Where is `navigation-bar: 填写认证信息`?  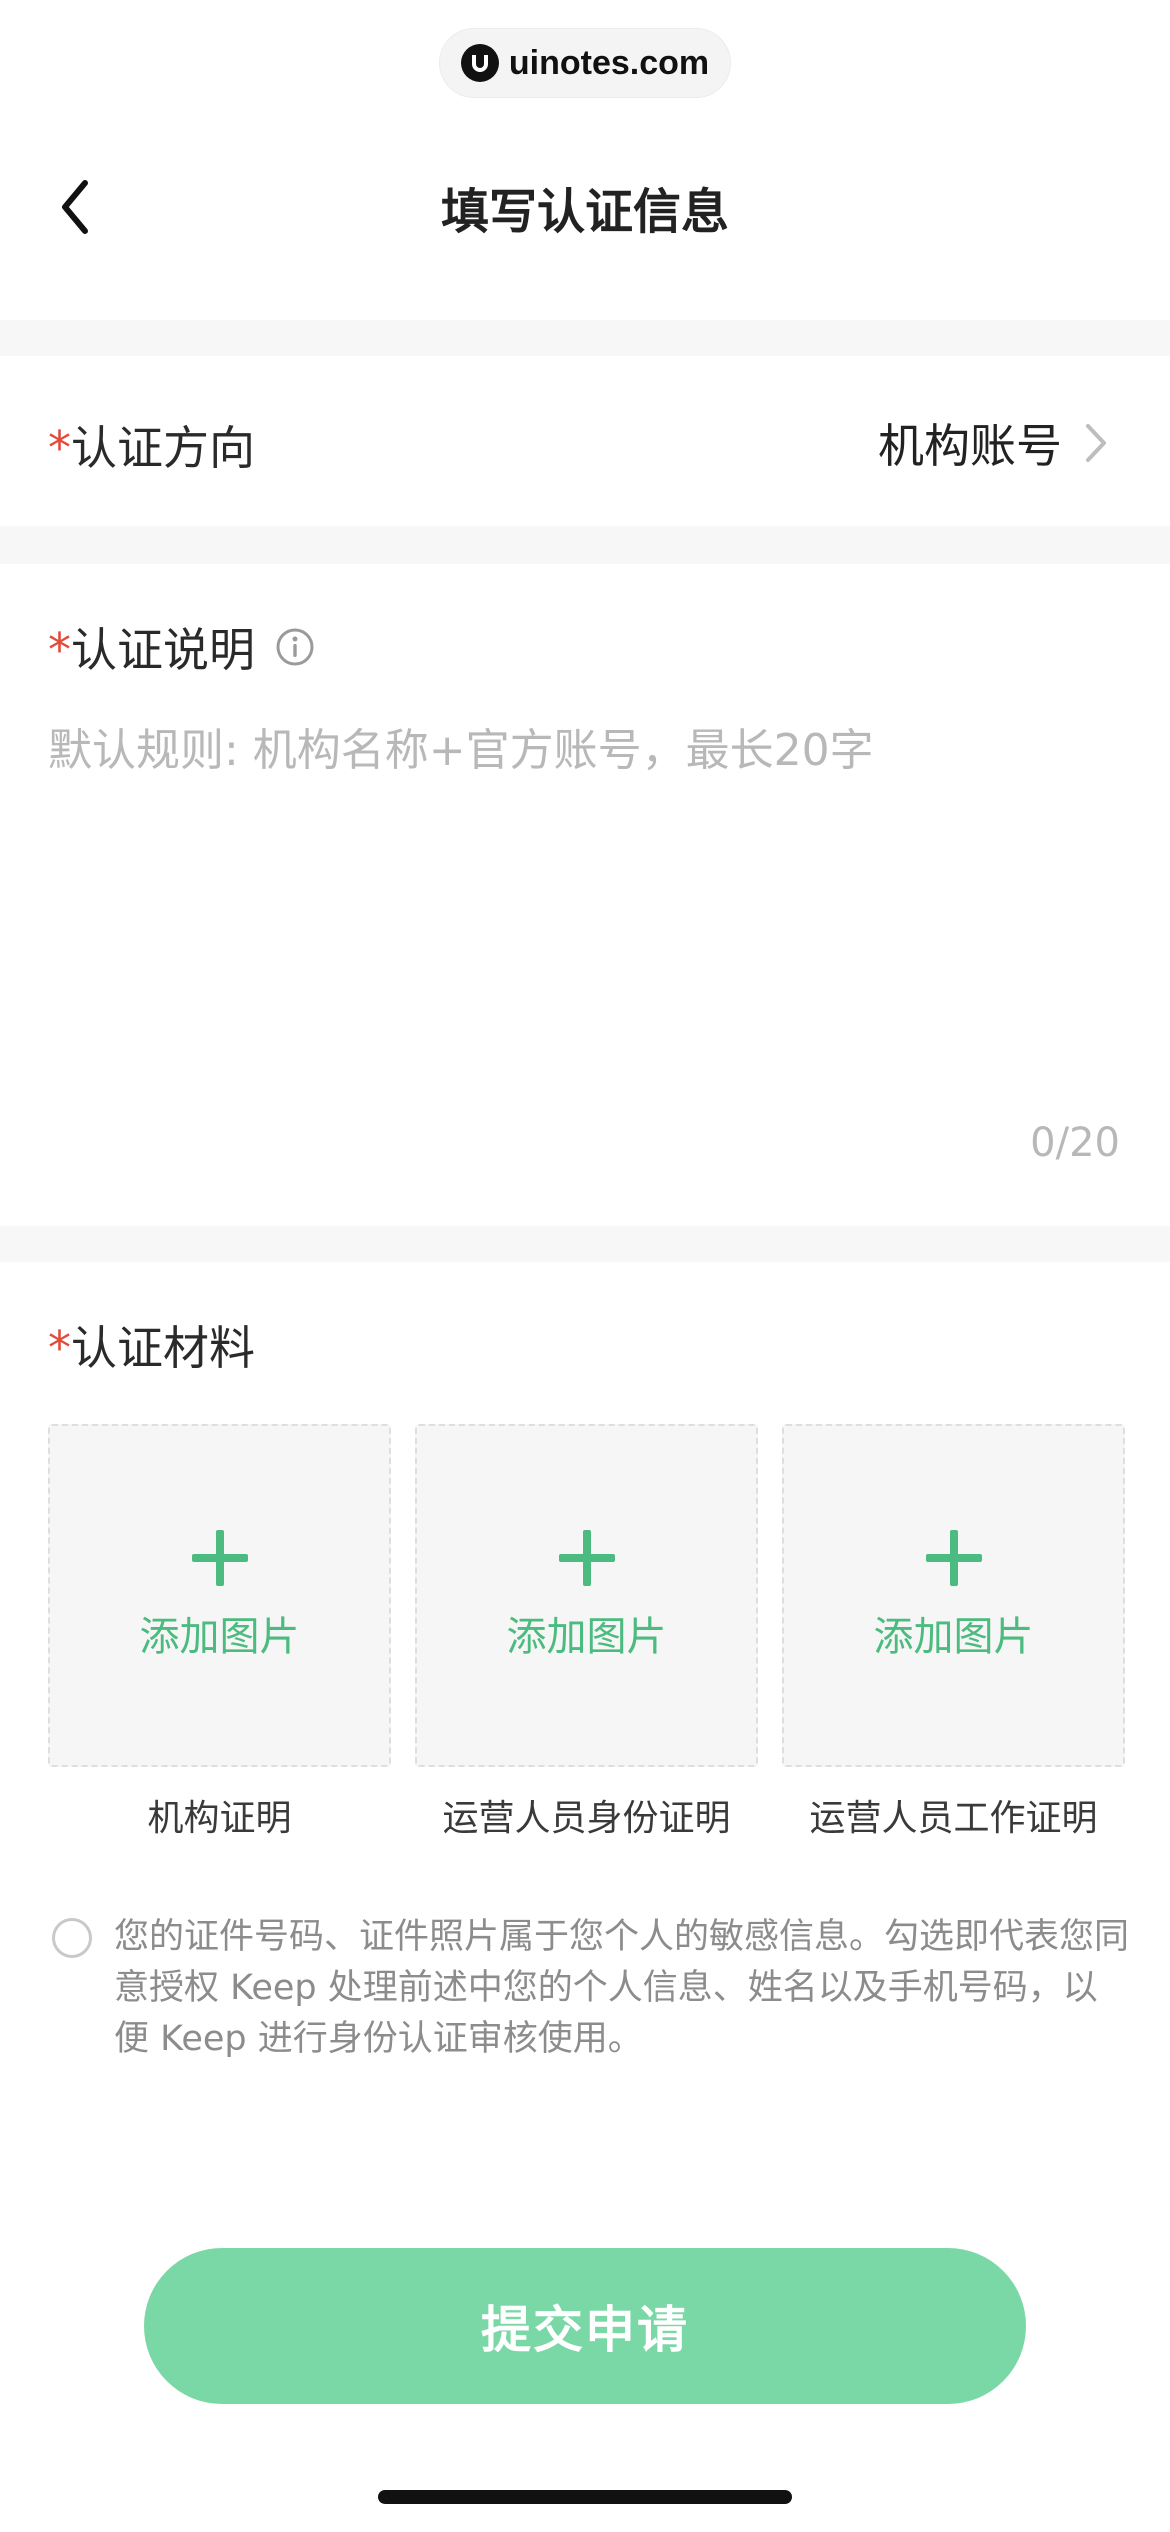 navigation-bar: 填写认证信息 is located at coordinates (585, 205).